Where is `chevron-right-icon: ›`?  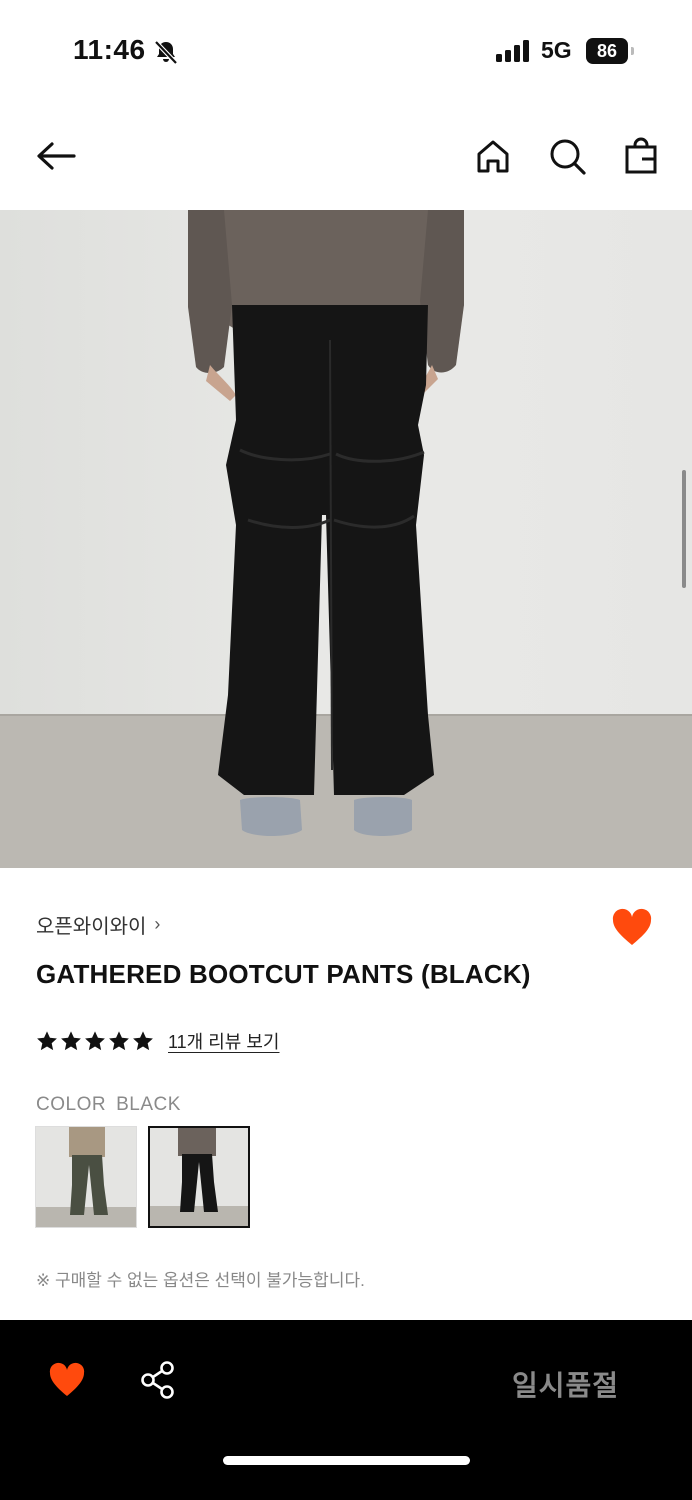
chevron-right-icon: › is located at coordinates (157, 924).